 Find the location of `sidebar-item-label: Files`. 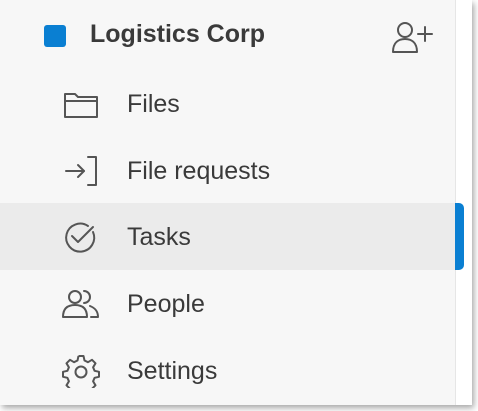

sidebar-item-label: Files is located at coordinates (153, 104).